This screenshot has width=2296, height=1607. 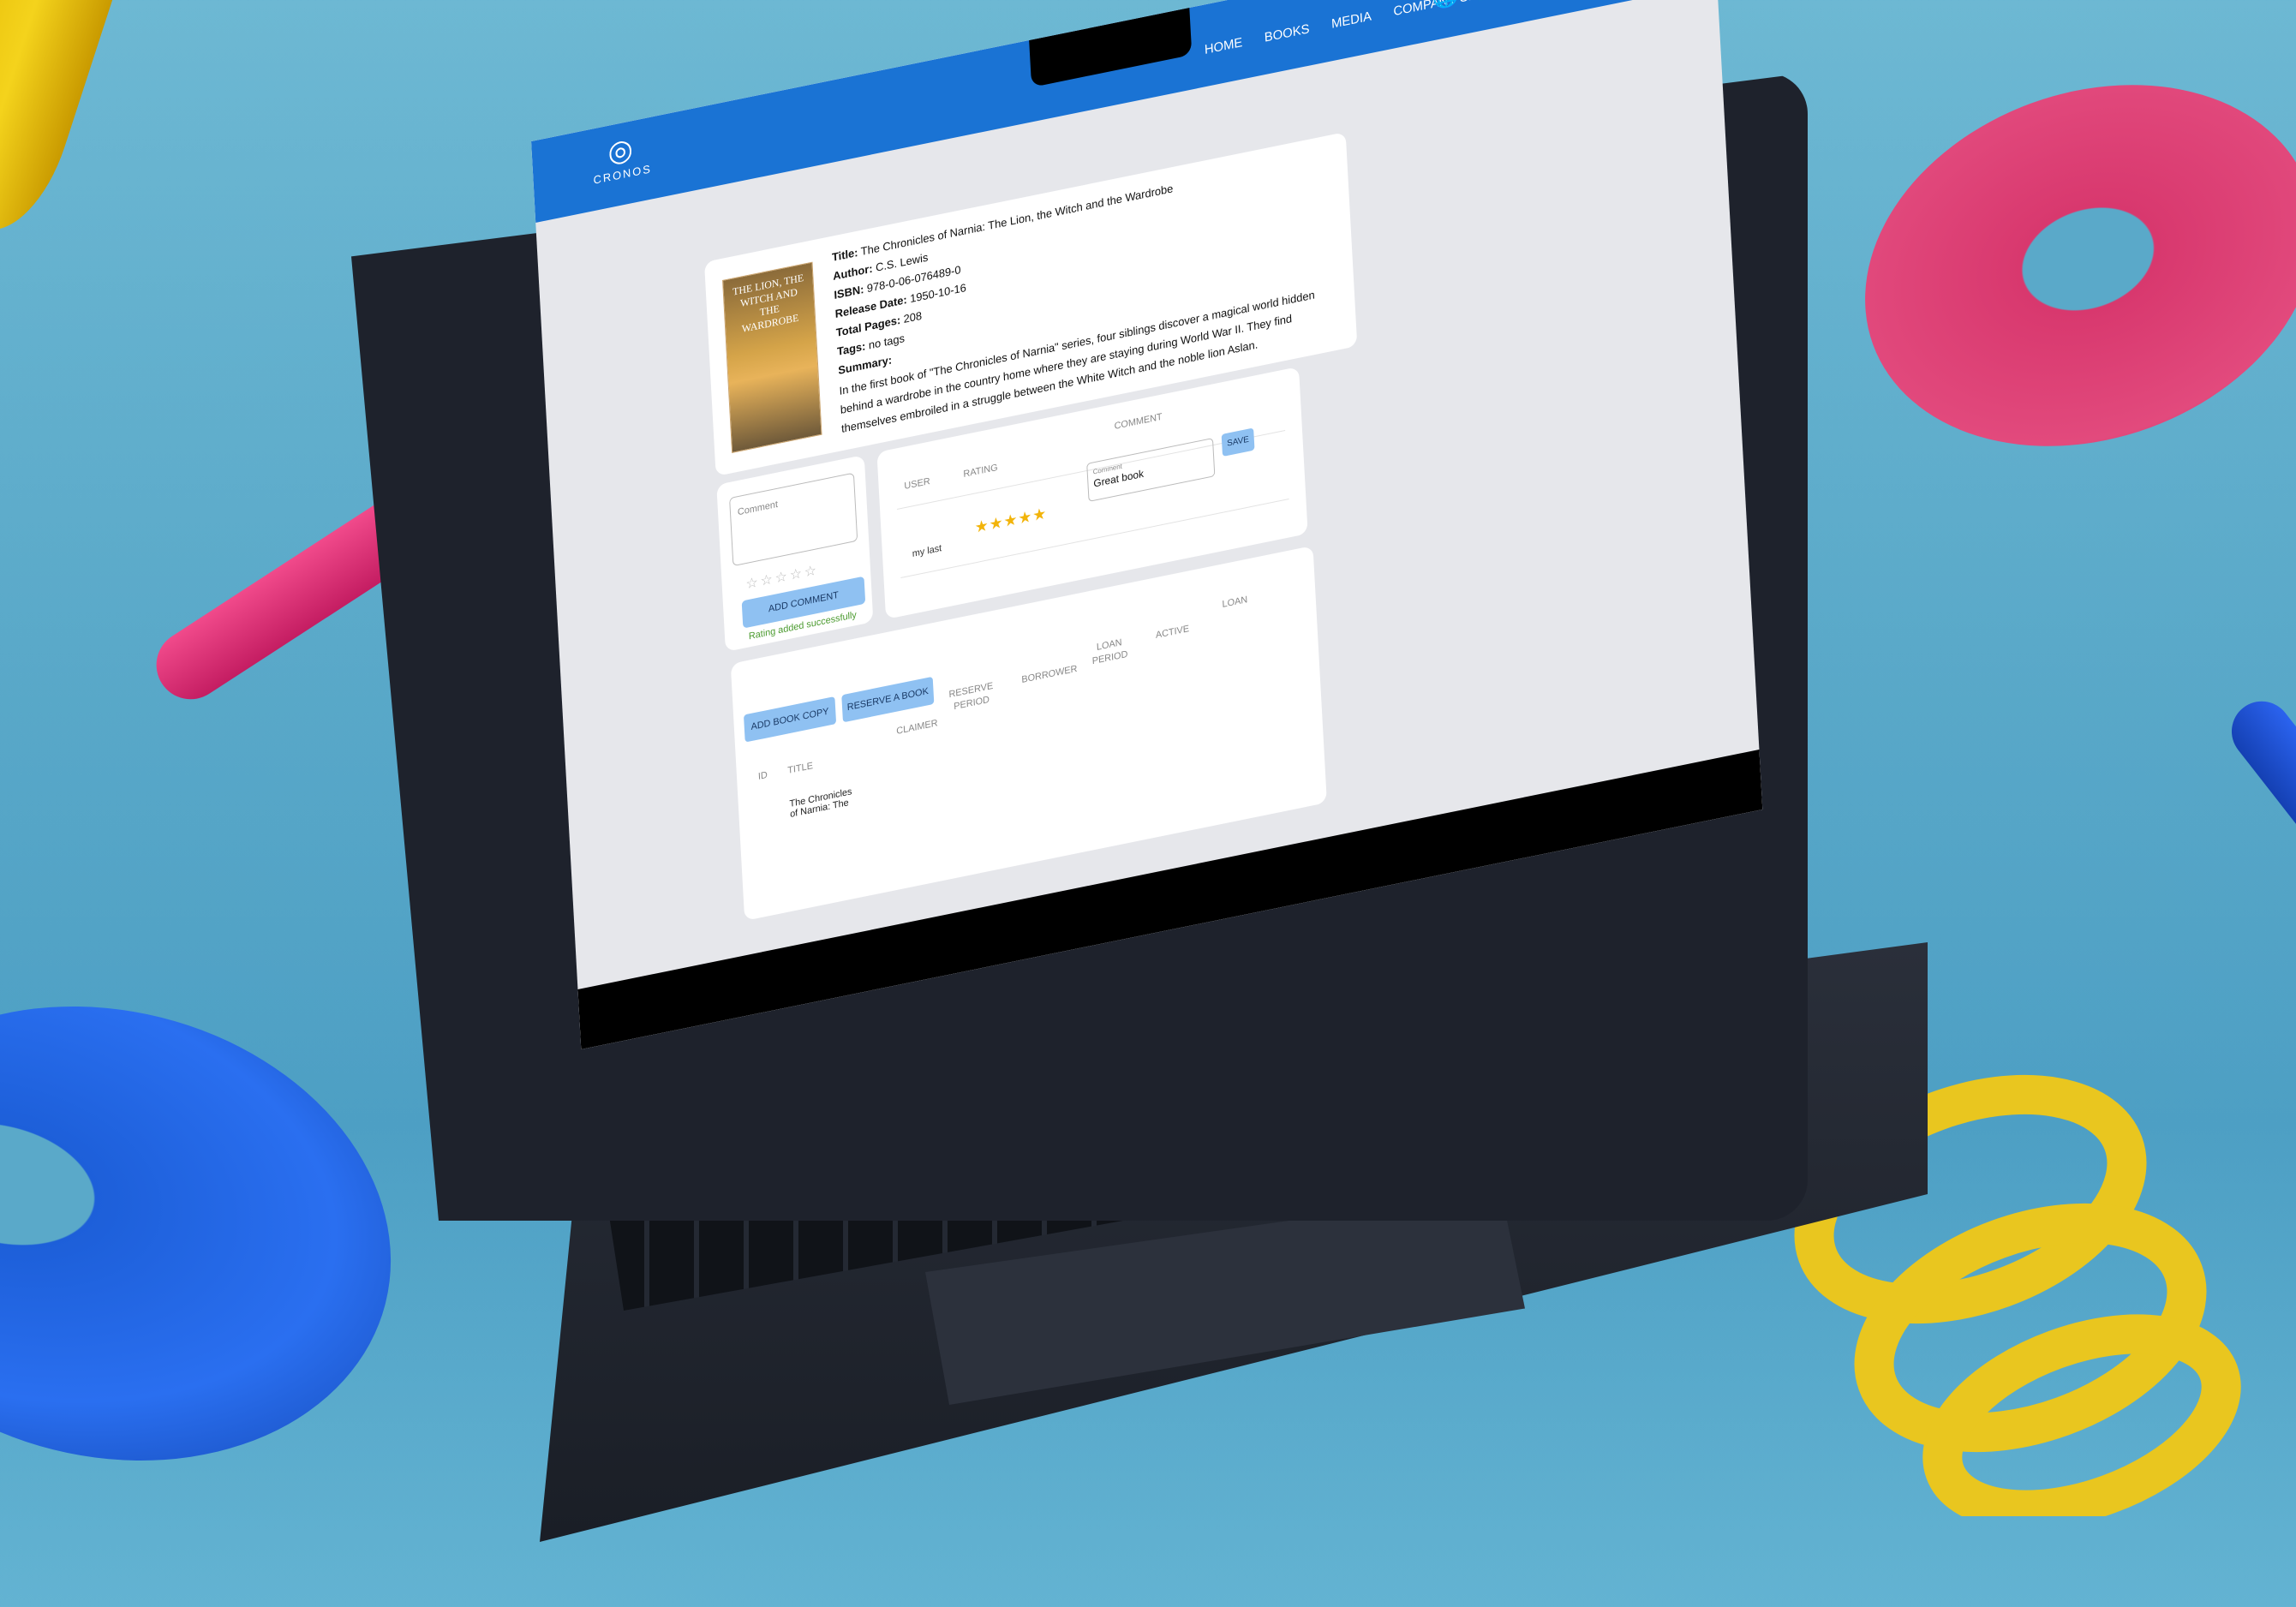 I want to click on nav-media: MEDIA, so click(x=1351, y=21).